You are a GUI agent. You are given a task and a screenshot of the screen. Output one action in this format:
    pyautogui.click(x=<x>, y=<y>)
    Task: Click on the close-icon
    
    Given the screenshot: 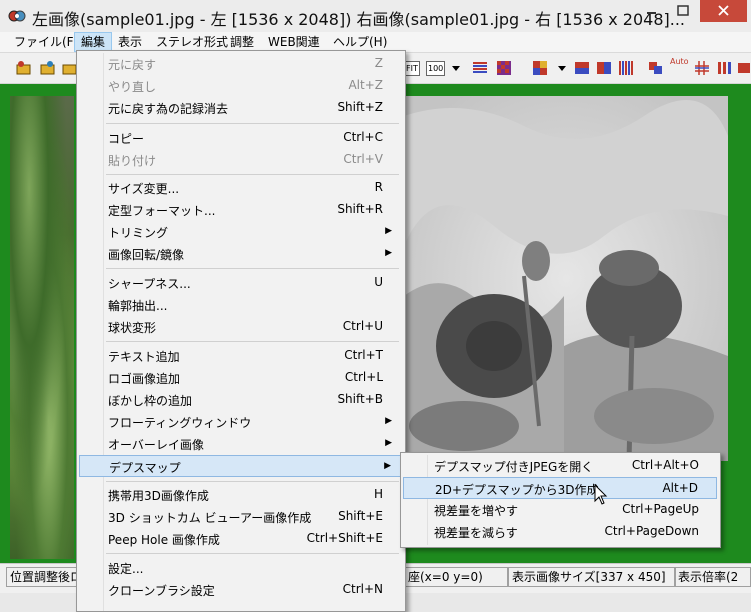 What is the action you would take?
    pyautogui.click(x=723, y=10)
    